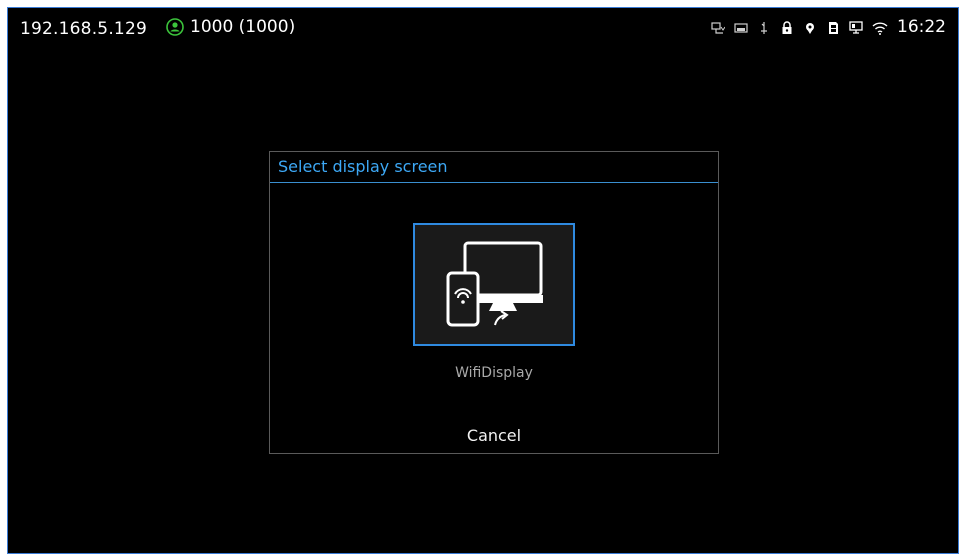  What do you see at coordinates (880, 27) in the screenshot?
I see `wifi-icon` at bounding box center [880, 27].